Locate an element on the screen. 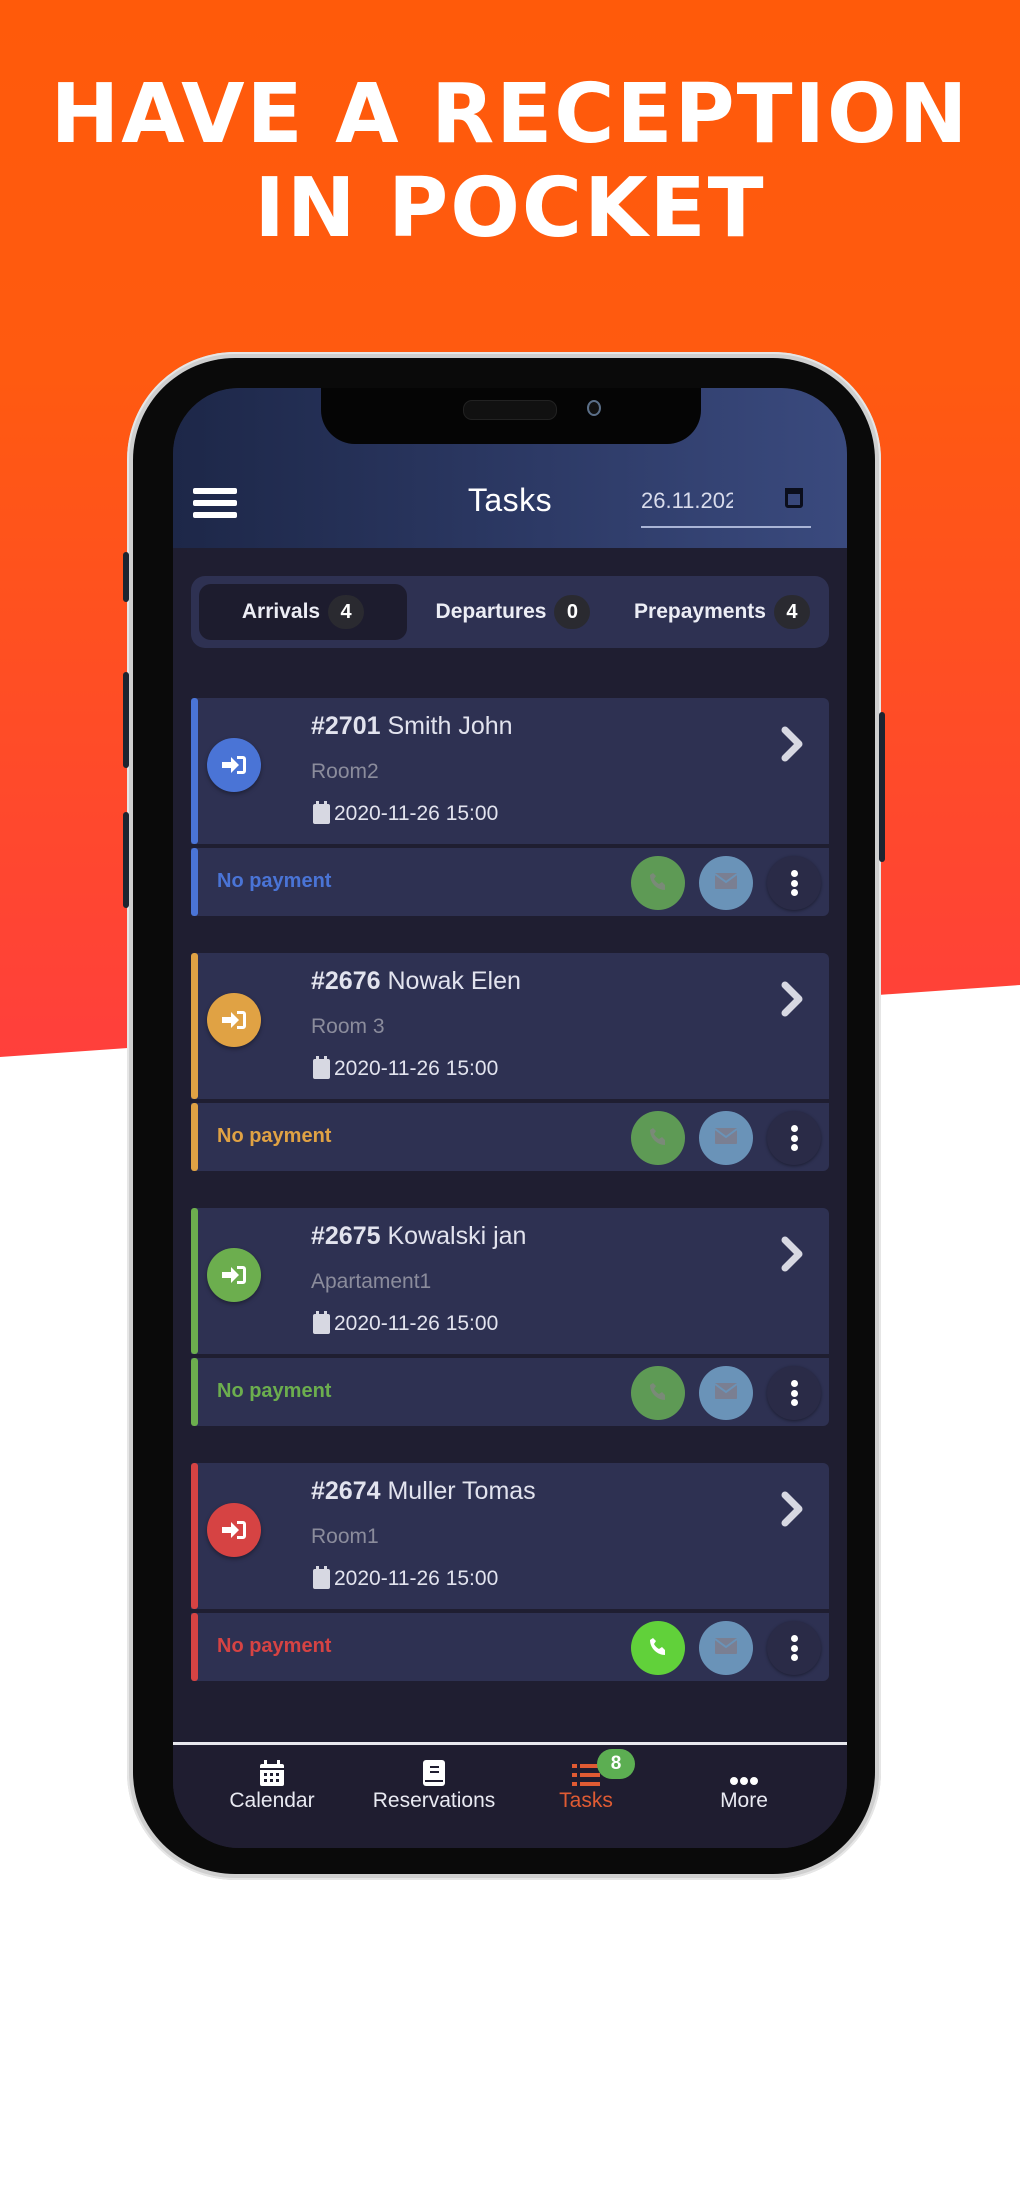 This screenshot has width=1020, height=2208. tab-departures: Departures 0 is located at coordinates (513, 612).